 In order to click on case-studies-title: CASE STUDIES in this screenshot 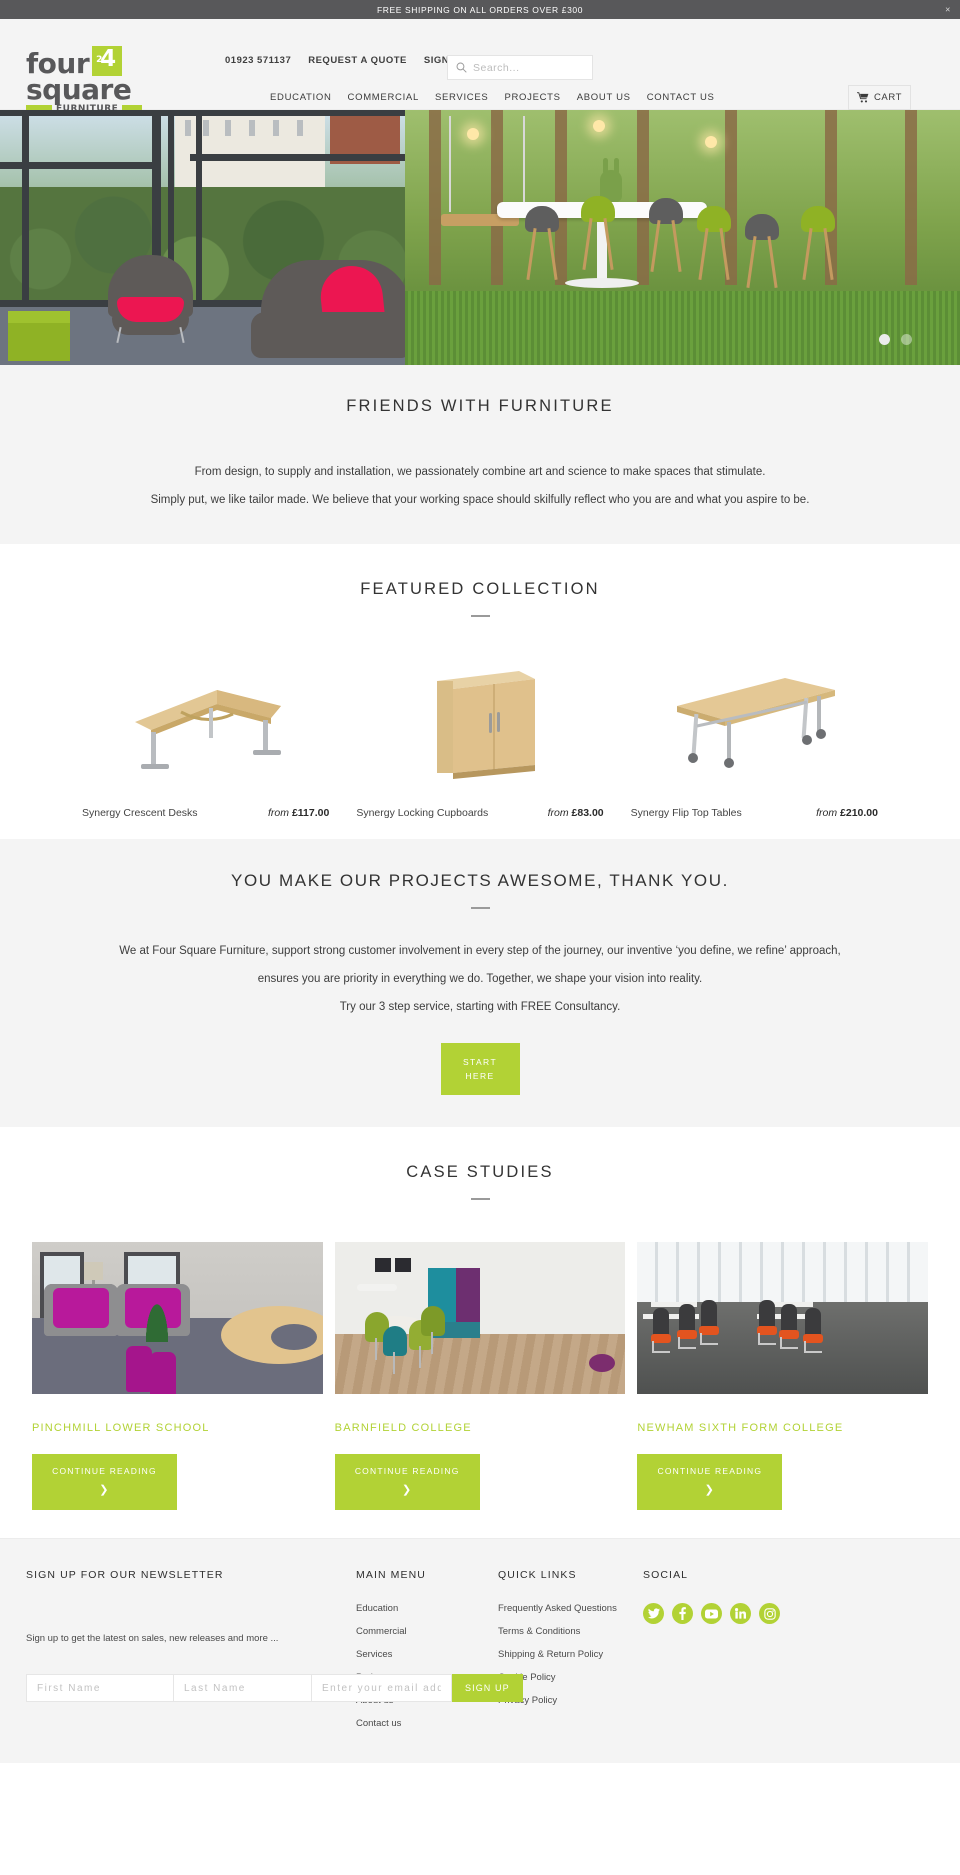, I will do `click(480, 1172)`.